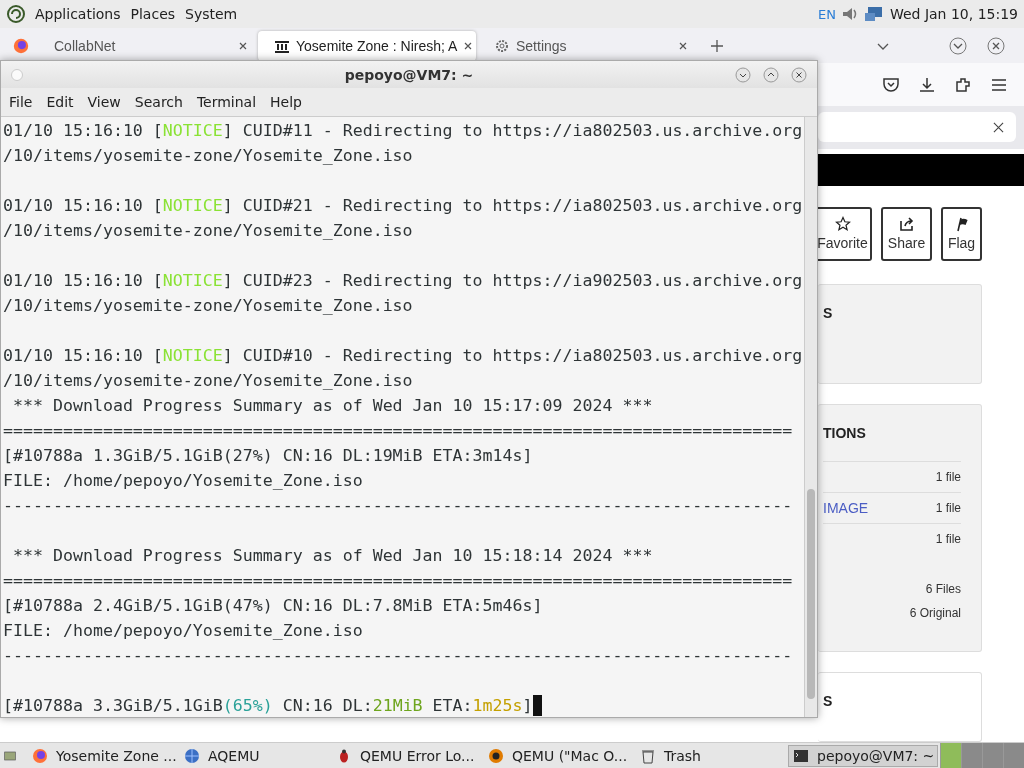 Image resolution: width=1024 pixels, height=768 pixels. What do you see at coordinates (192, 756) in the screenshot?
I see `globe-icon` at bounding box center [192, 756].